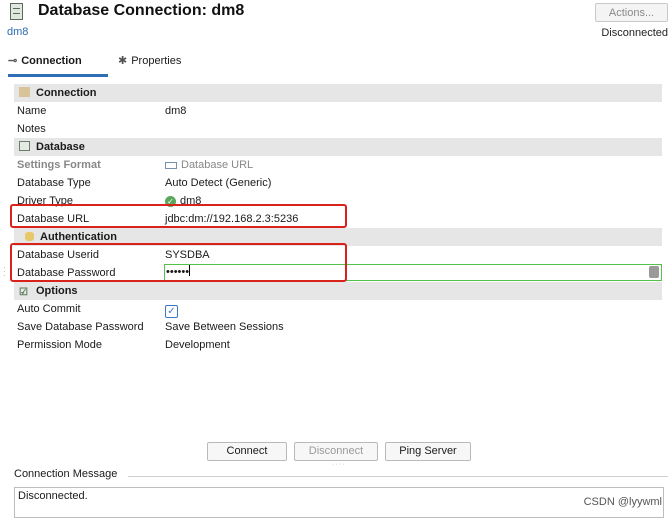 This screenshot has height=518, width=672. What do you see at coordinates (413, 165) in the screenshot?
I see `settings-format-field: Database URL` at bounding box center [413, 165].